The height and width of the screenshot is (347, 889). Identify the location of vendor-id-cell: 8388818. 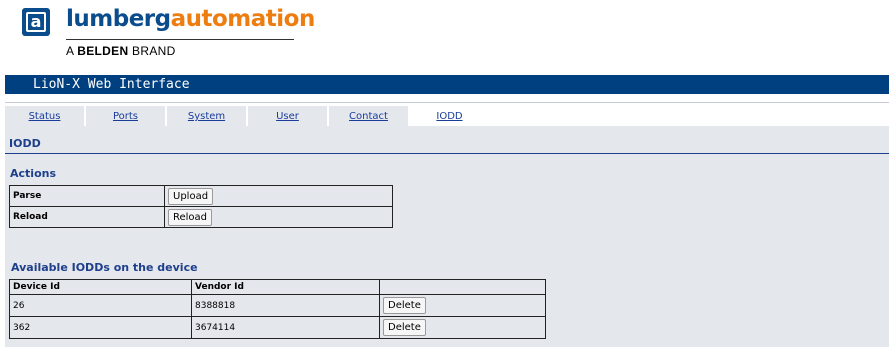
(285, 305).